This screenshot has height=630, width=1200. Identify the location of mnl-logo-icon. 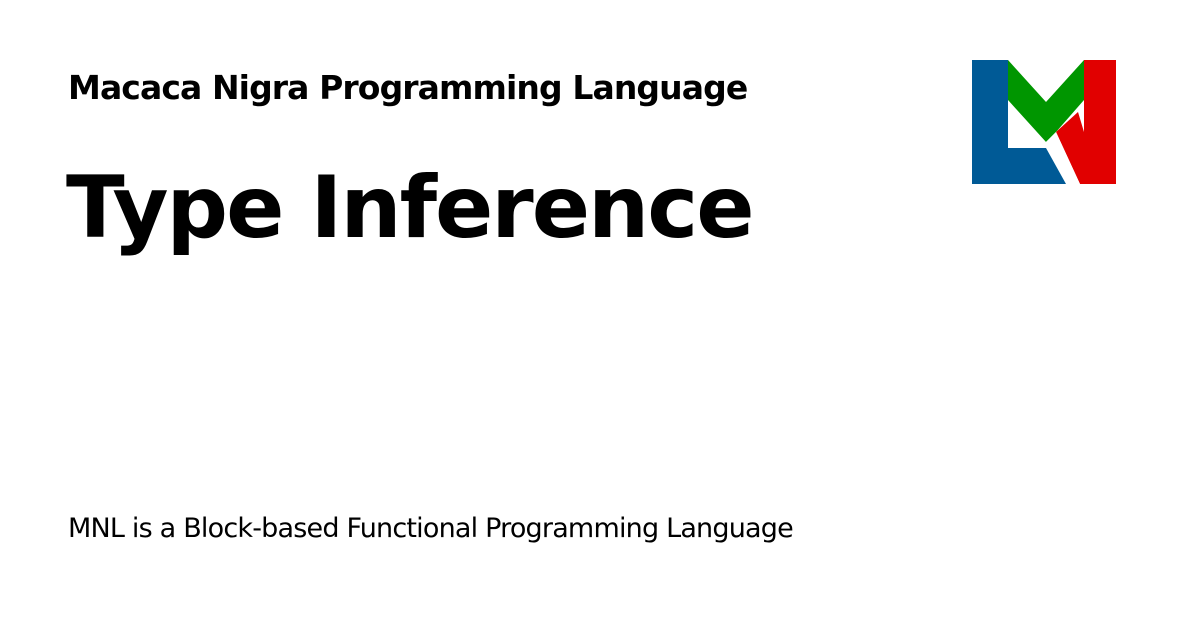
(1044, 122).